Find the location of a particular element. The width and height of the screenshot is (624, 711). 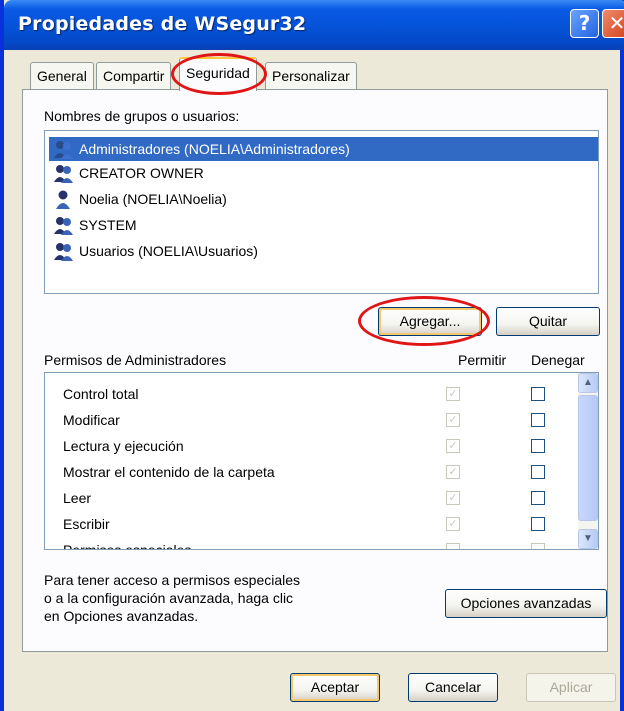

user-name: SYSTEM is located at coordinates (108, 225).